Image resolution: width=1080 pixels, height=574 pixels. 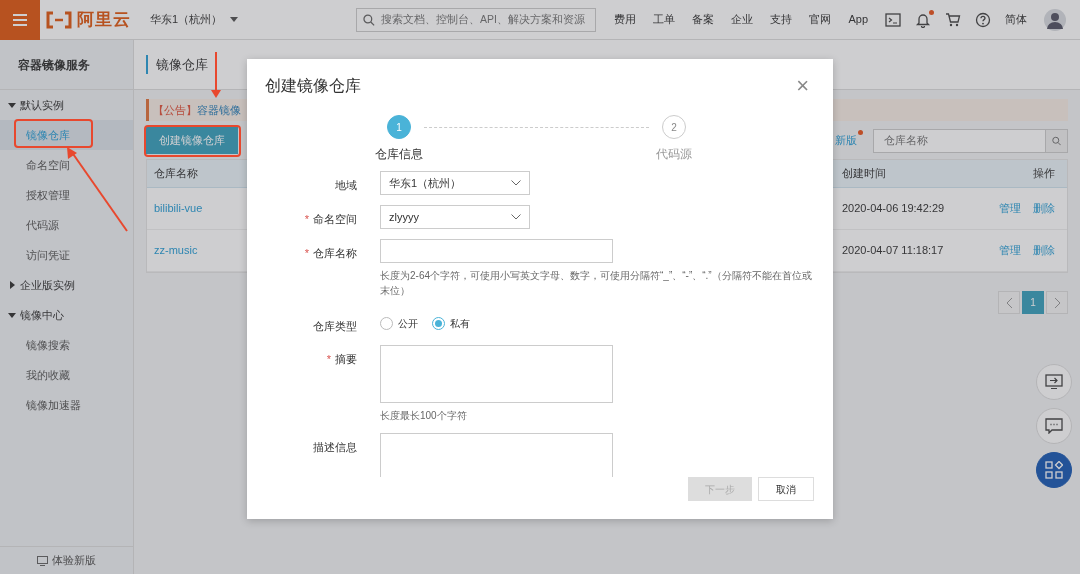 I want to click on field-label: 仓库类型, so click(x=335, y=326).